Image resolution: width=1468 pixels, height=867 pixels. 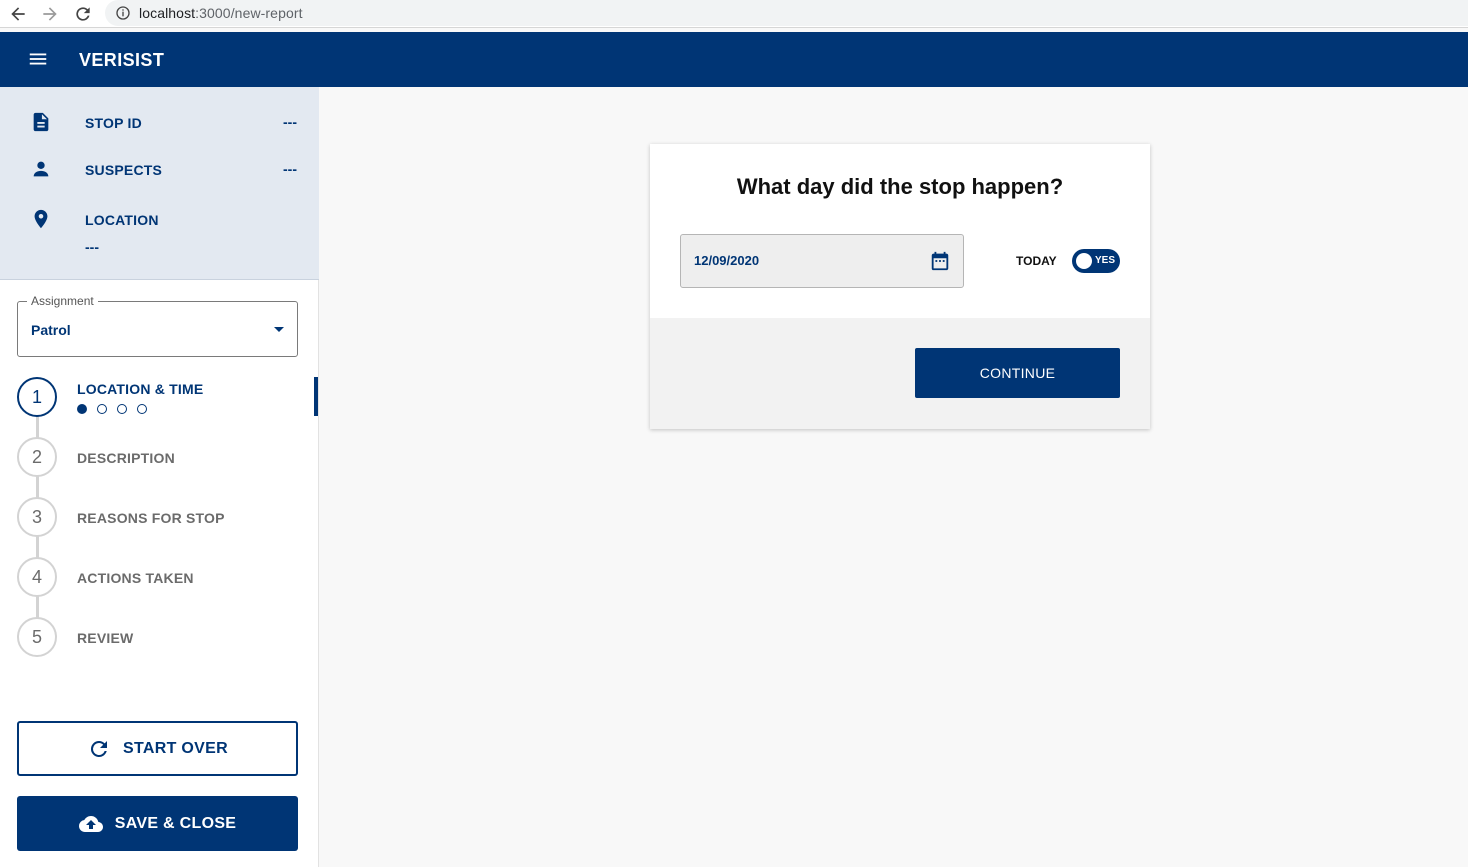 What do you see at coordinates (82, 409) in the screenshot?
I see `substep-dot-current` at bounding box center [82, 409].